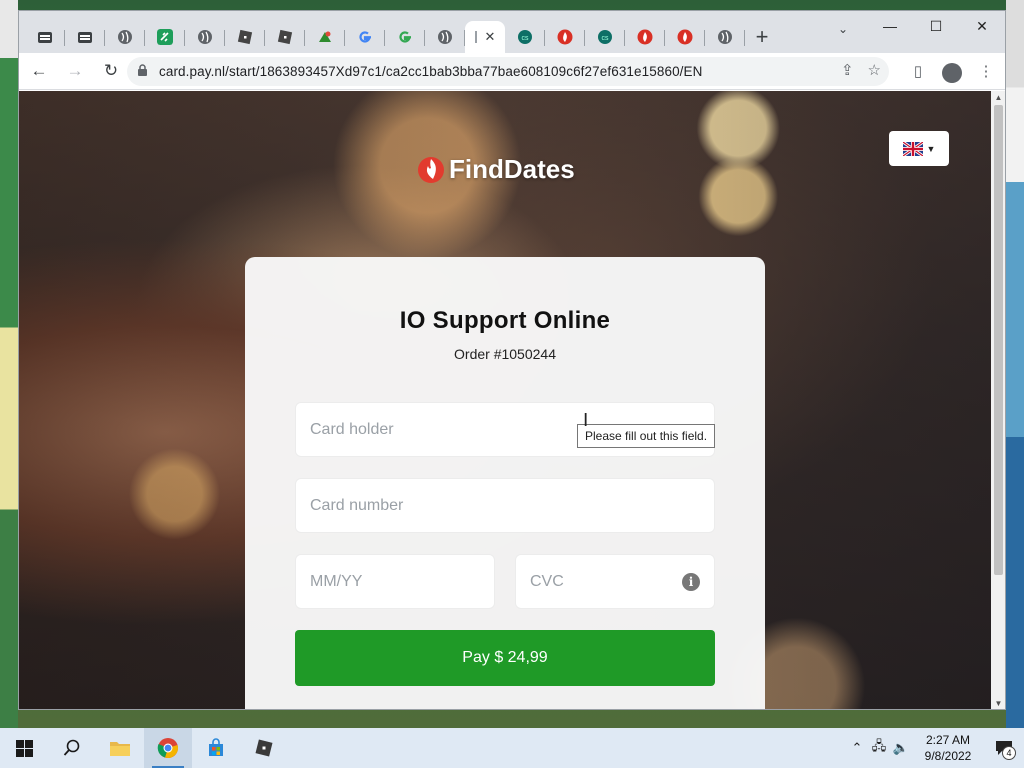  I want to click on share-icon: ⇪, so click(847, 70).